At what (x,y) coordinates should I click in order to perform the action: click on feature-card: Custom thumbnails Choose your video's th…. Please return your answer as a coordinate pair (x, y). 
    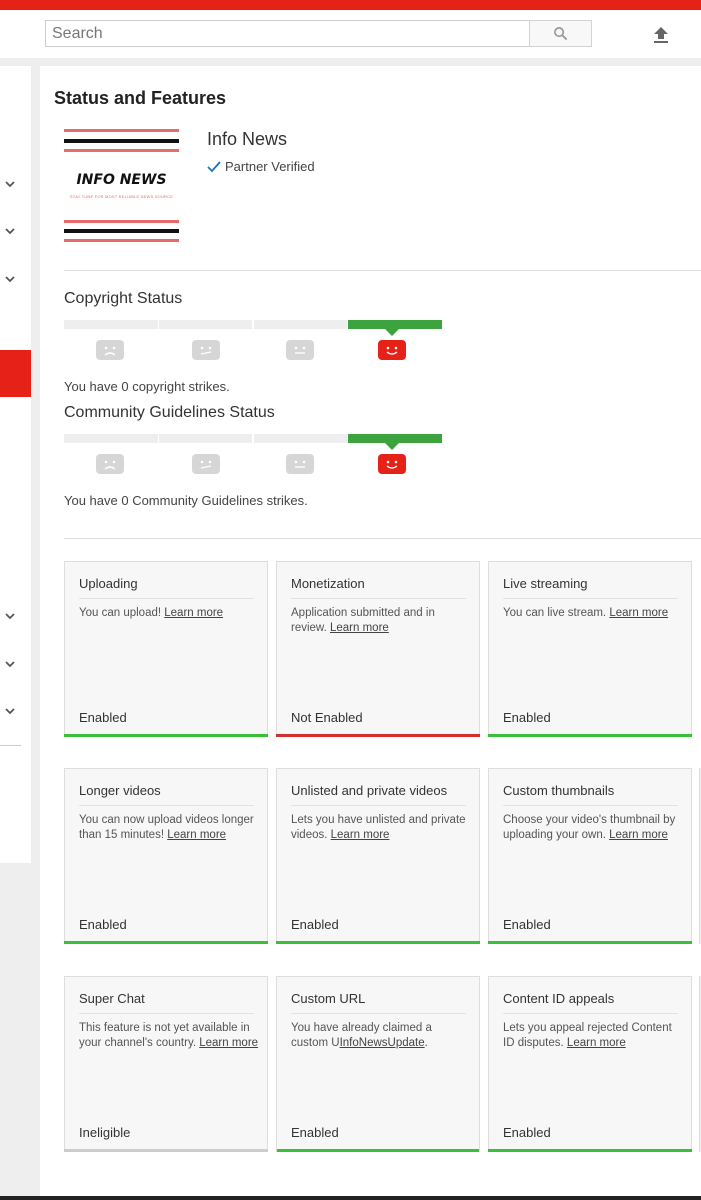
    Looking at the image, I should click on (590, 856).